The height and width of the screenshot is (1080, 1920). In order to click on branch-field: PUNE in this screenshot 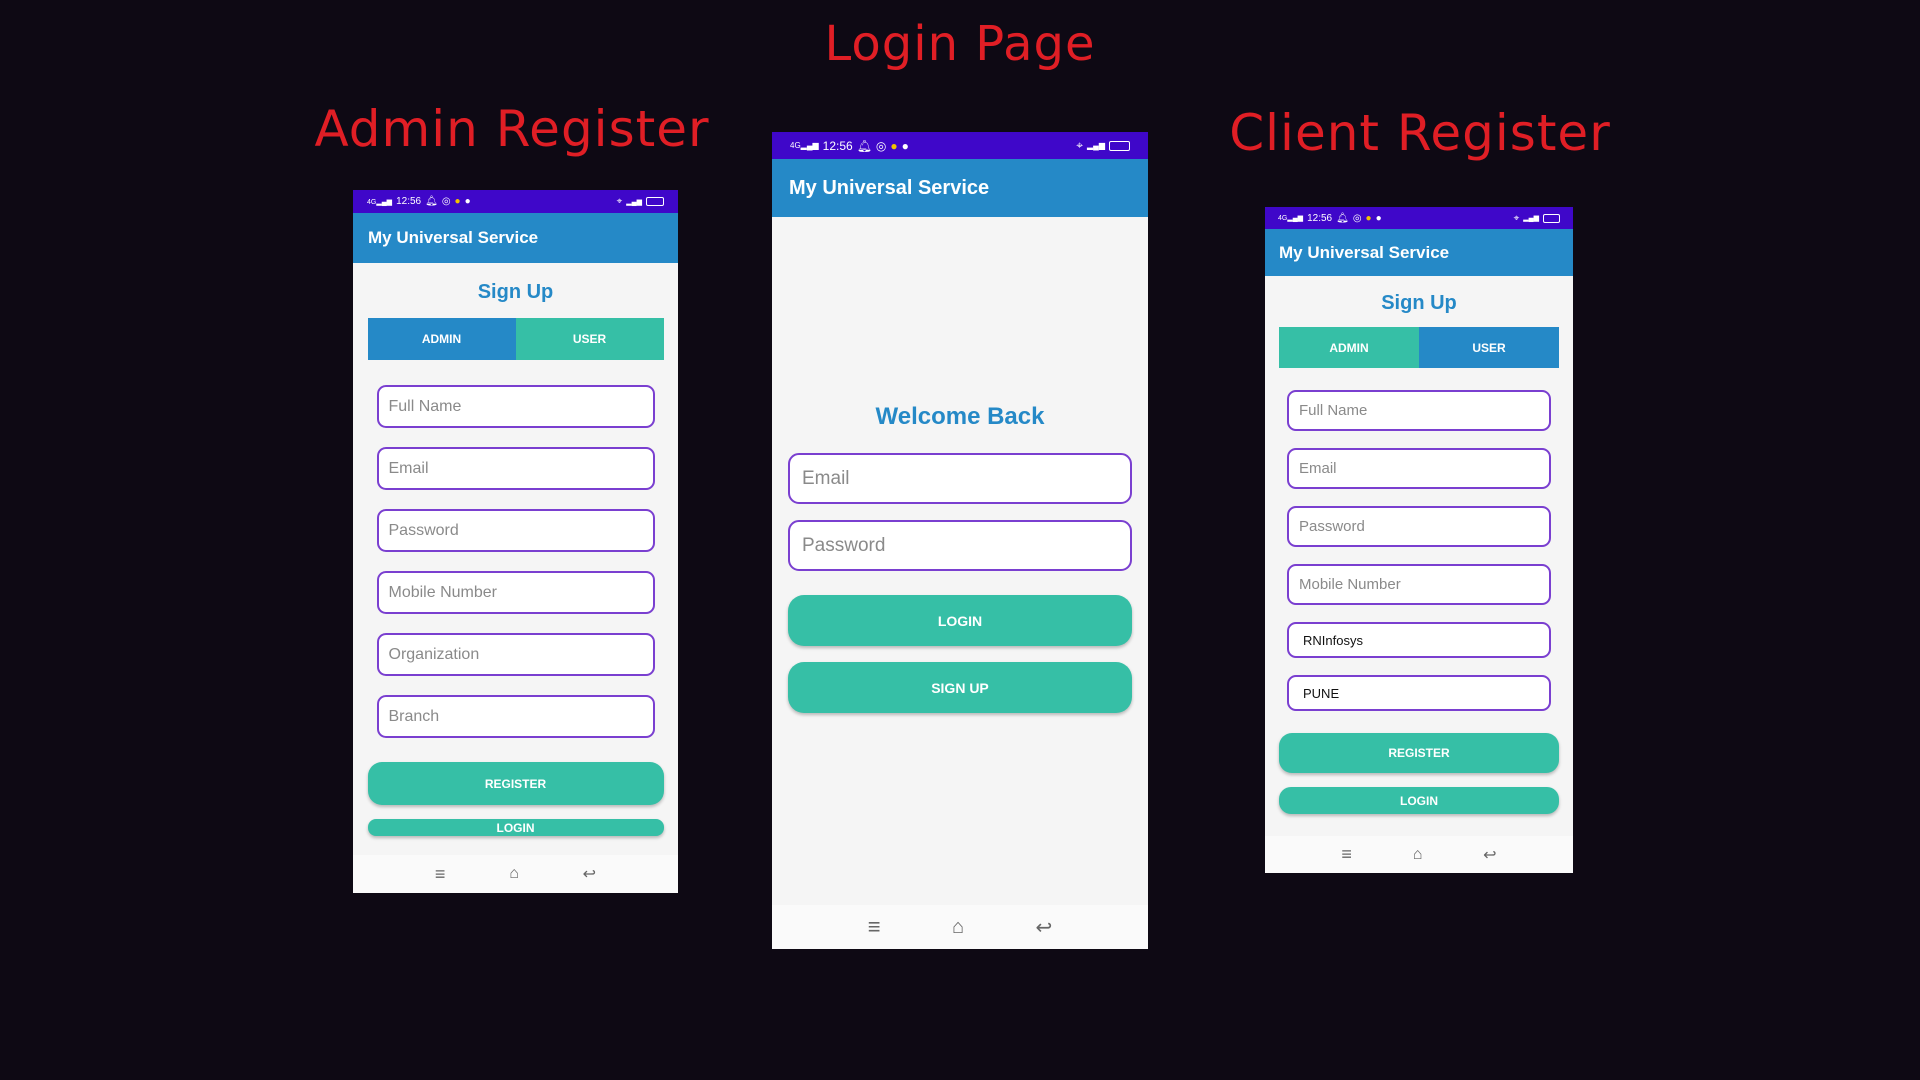, I will do `click(1419, 693)`.